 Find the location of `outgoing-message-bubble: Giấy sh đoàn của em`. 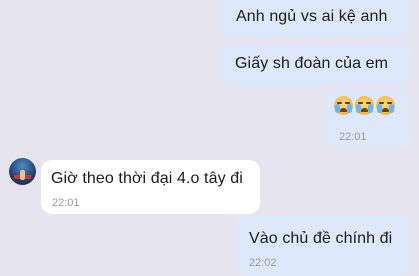

outgoing-message-bubble: Giấy sh đoàn của em is located at coordinates (316, 65).